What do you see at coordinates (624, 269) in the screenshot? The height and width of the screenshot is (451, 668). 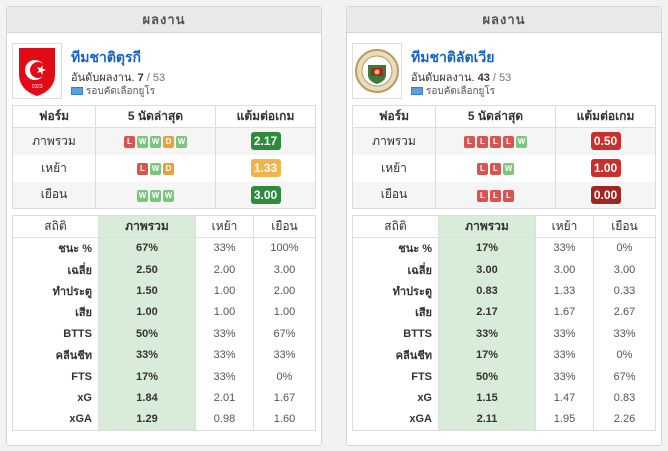 I see `stat-away: 3.00` at bounding box center [624, 269].